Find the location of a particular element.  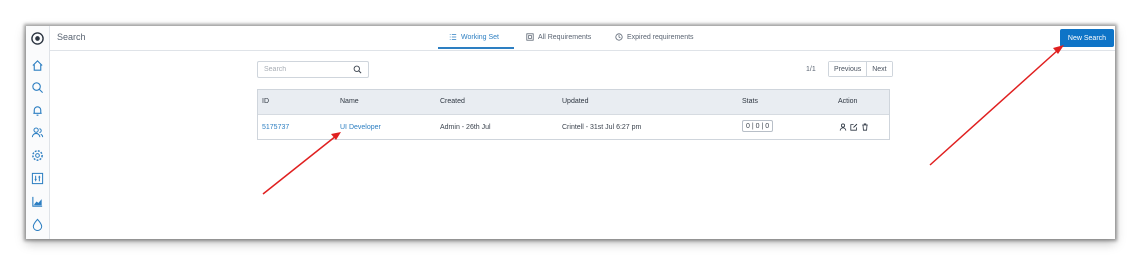

new-search-button: New Search is located at coordinates (1087, 38).